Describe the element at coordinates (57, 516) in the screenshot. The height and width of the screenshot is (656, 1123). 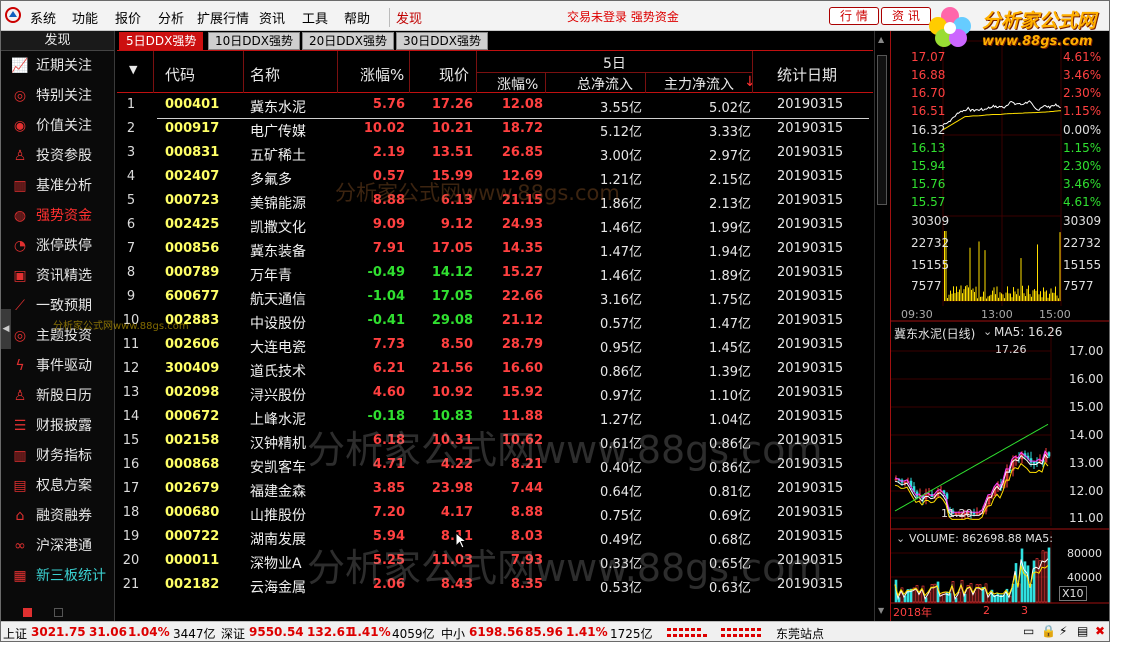
I see `sidebar-item: ⌂ 融资融券` at that location.